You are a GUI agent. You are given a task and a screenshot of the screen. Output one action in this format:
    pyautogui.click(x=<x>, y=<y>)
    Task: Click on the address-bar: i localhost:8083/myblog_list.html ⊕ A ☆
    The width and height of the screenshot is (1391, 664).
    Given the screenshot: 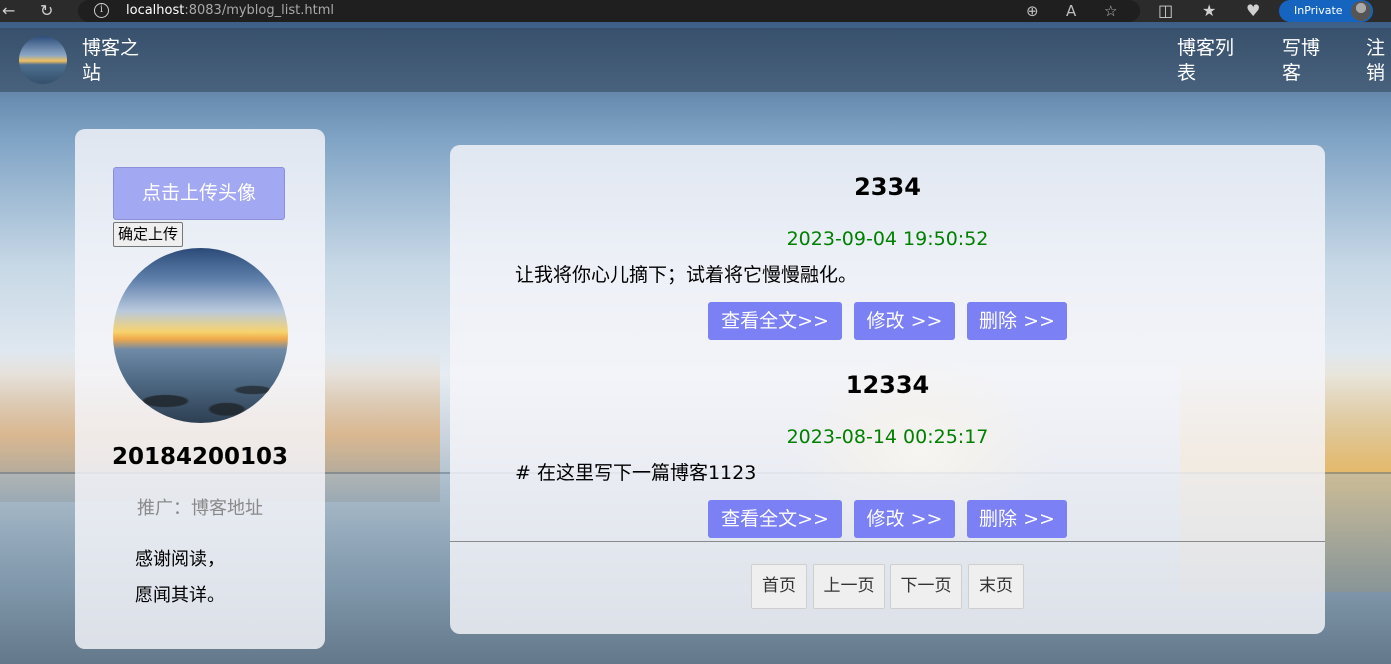 What is the action you would take?
    pyautogui.click(x=609, y=11)
    